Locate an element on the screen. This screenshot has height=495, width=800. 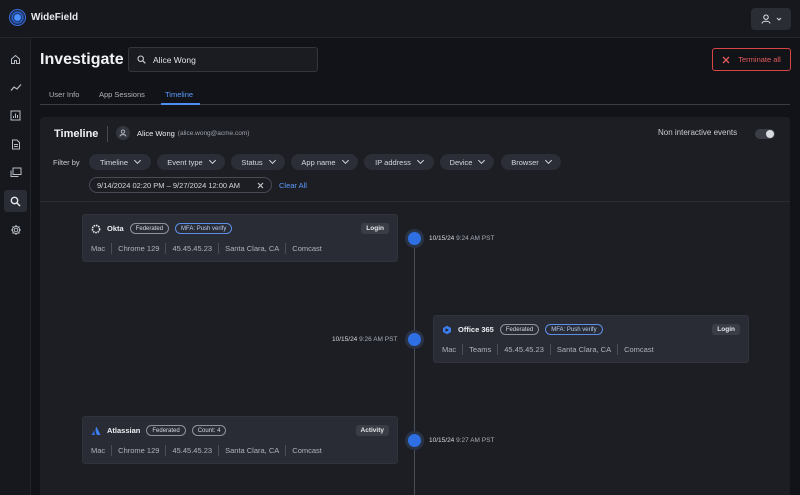
home-icon is located at coordinates (15, 59).